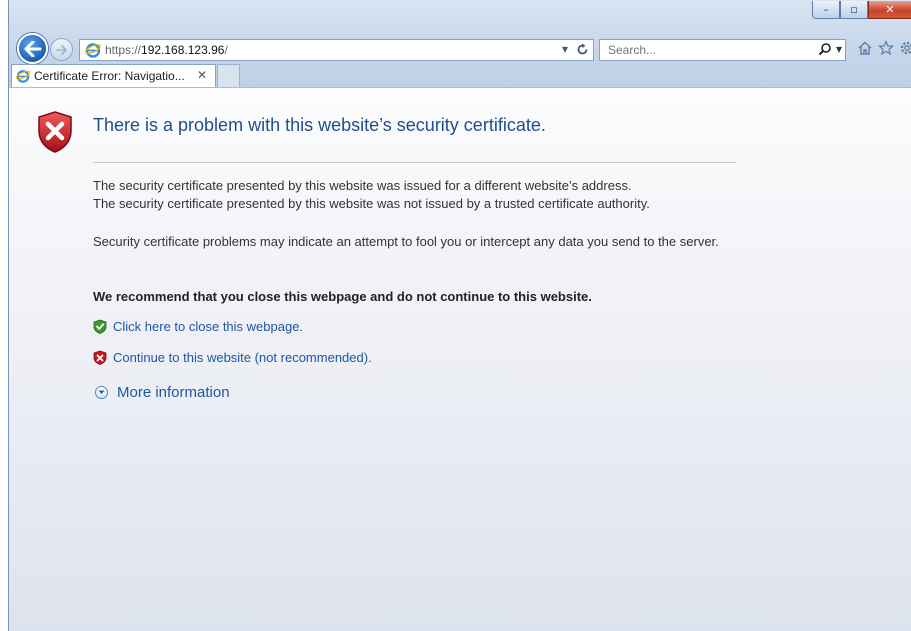 The height and width of the screenshot is (631, 911). What do you see at coordinates (865, 48) in the screenshot?
I see `home-icon` at bounding box center [865, 48].